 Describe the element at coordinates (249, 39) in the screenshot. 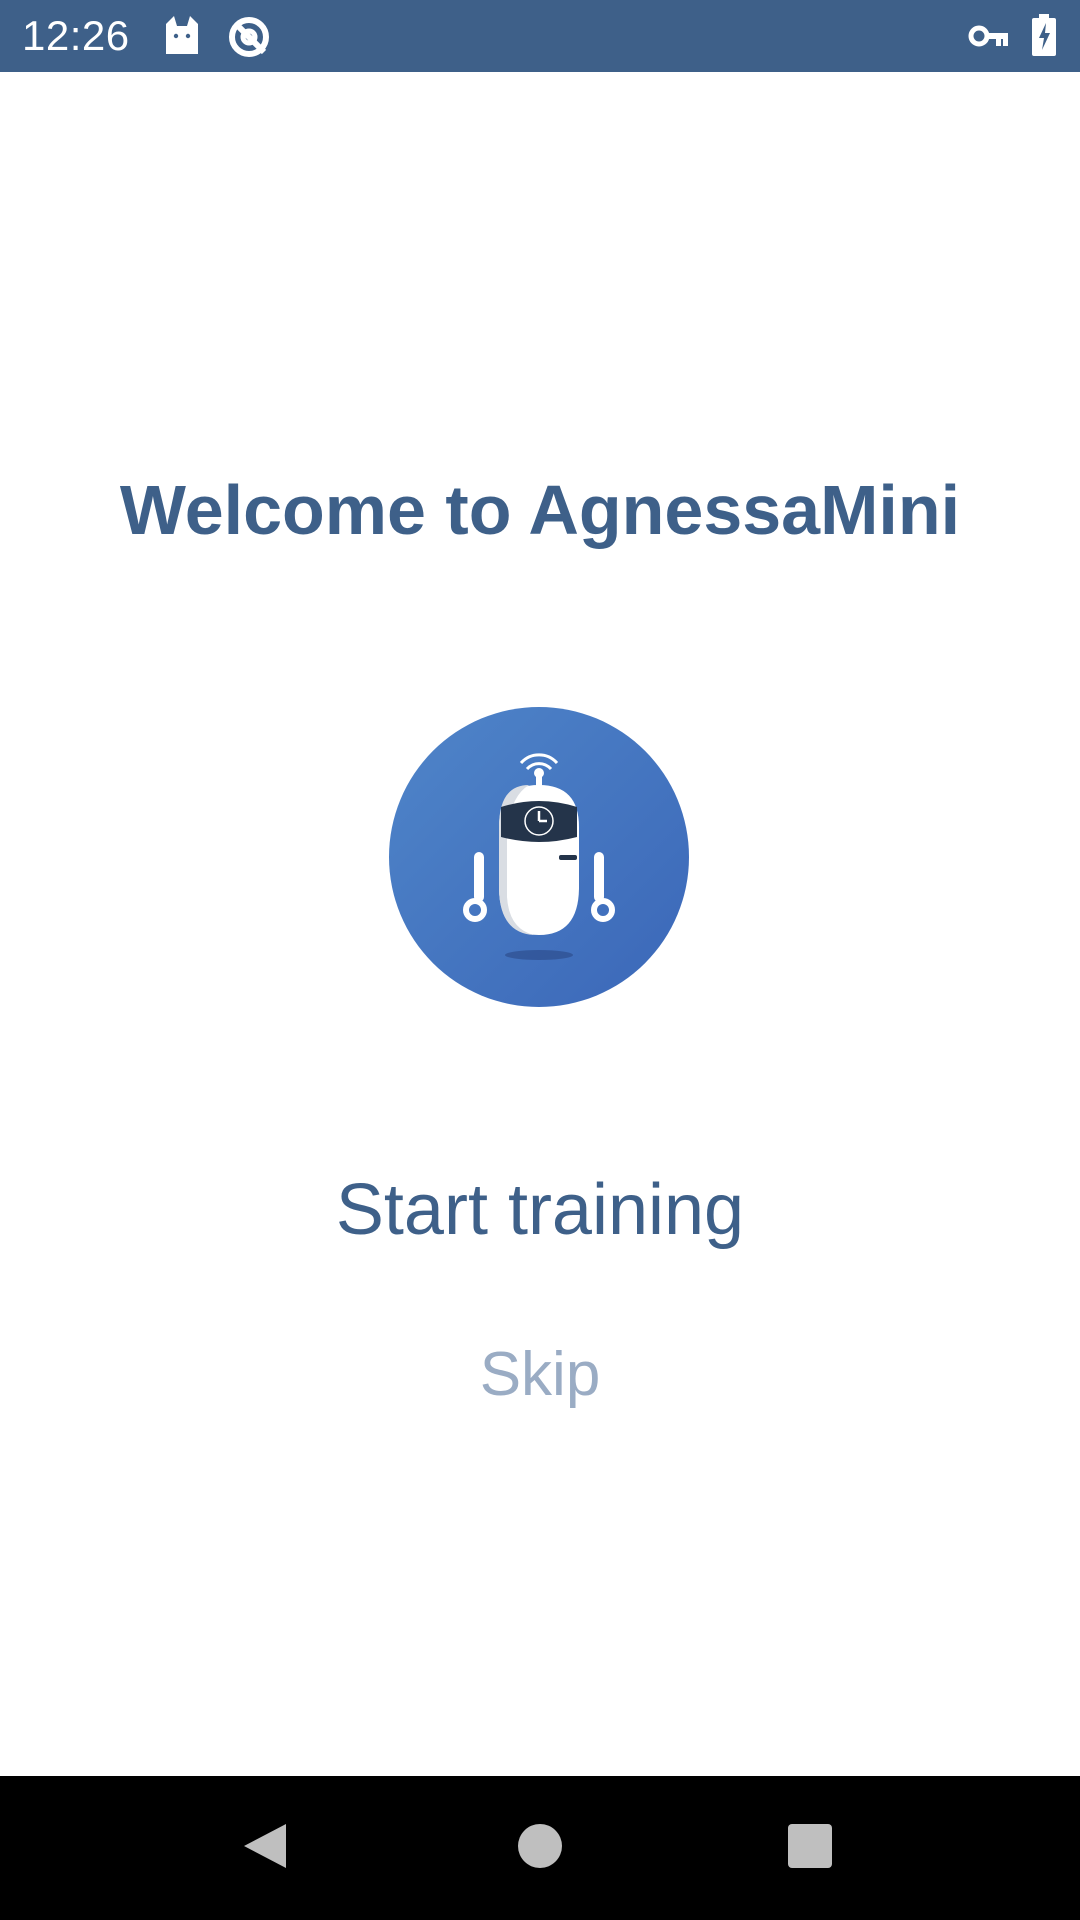

I see `sync-disabled-icon` at that location.